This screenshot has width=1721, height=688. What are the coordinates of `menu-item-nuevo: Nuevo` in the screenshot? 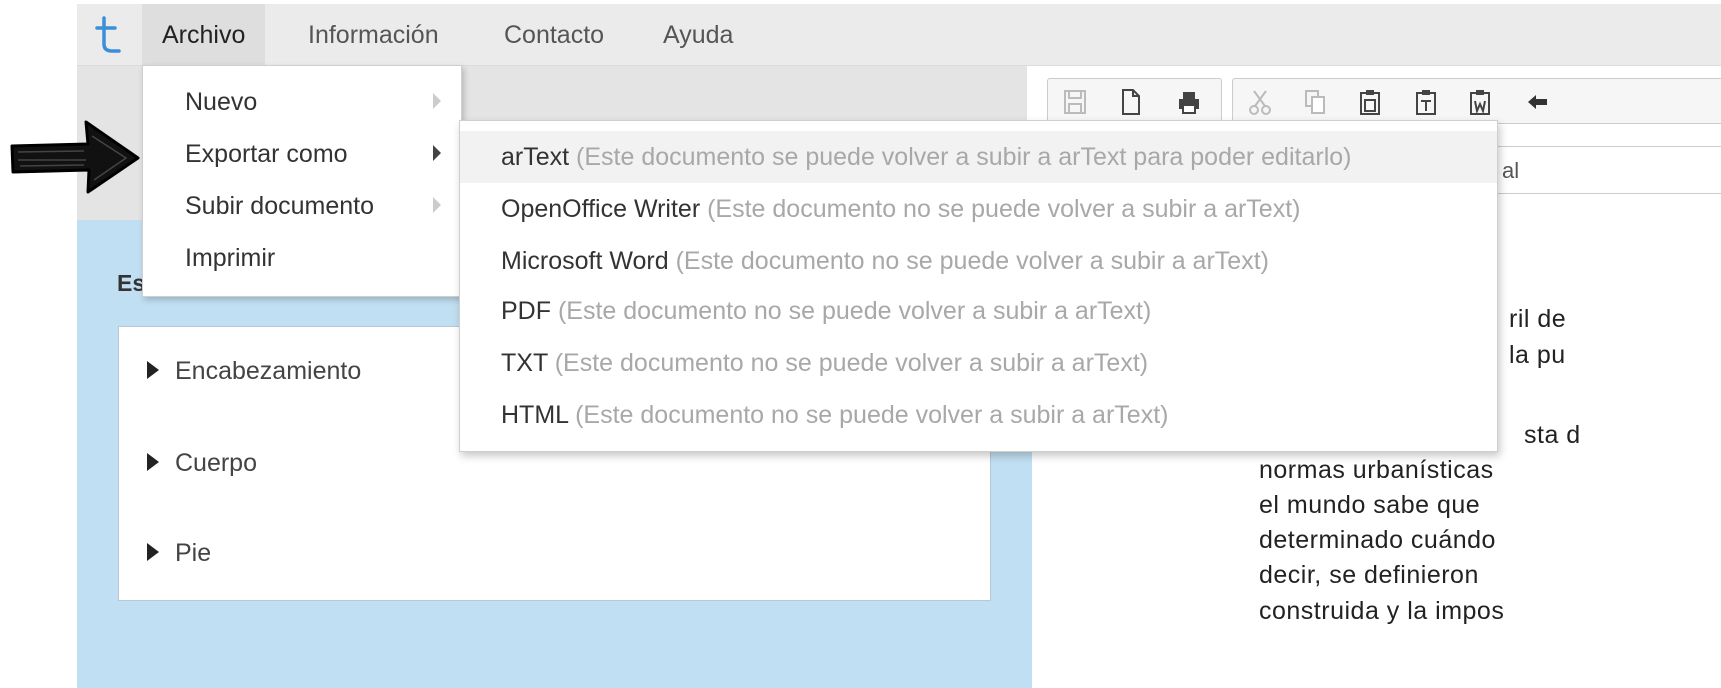 It's located at (302, 102).